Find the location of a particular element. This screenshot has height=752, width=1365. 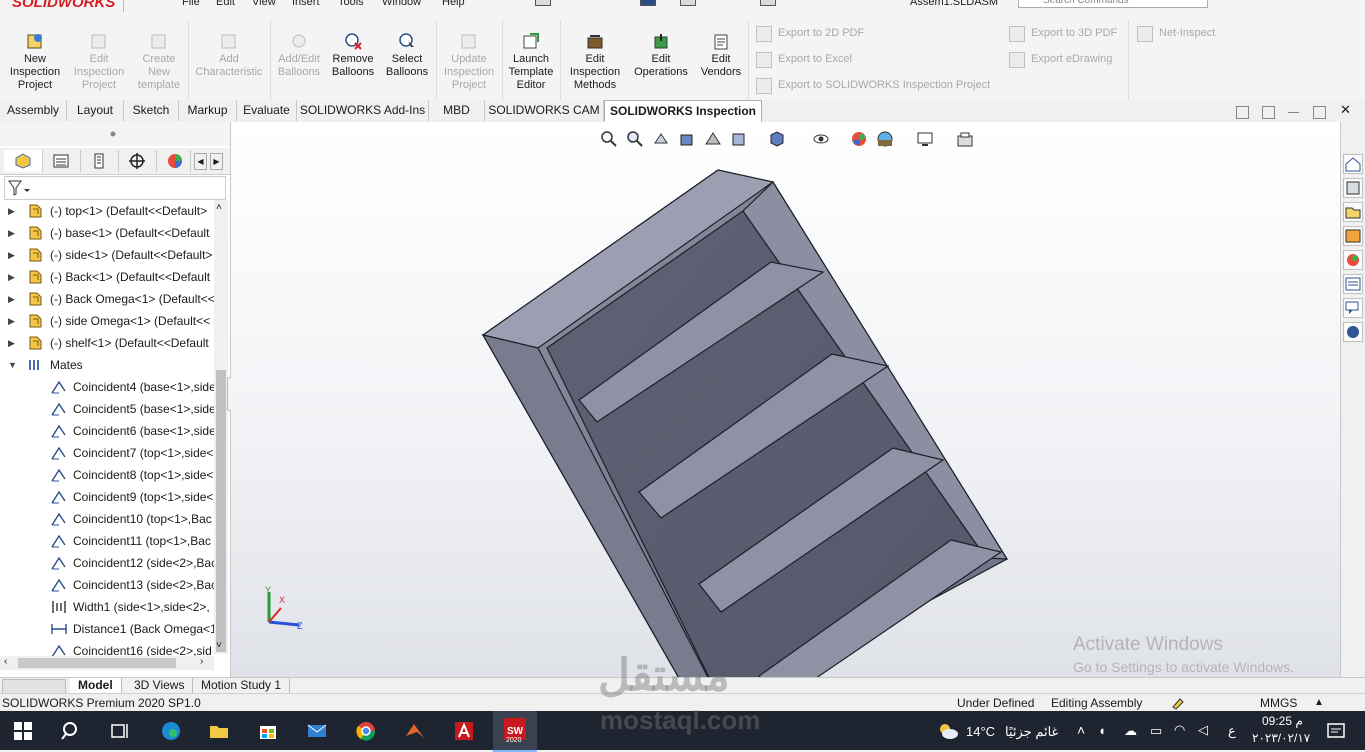

tree-vertical-scrollbar: ˄ ˅ is located at coordinates (221, 427).